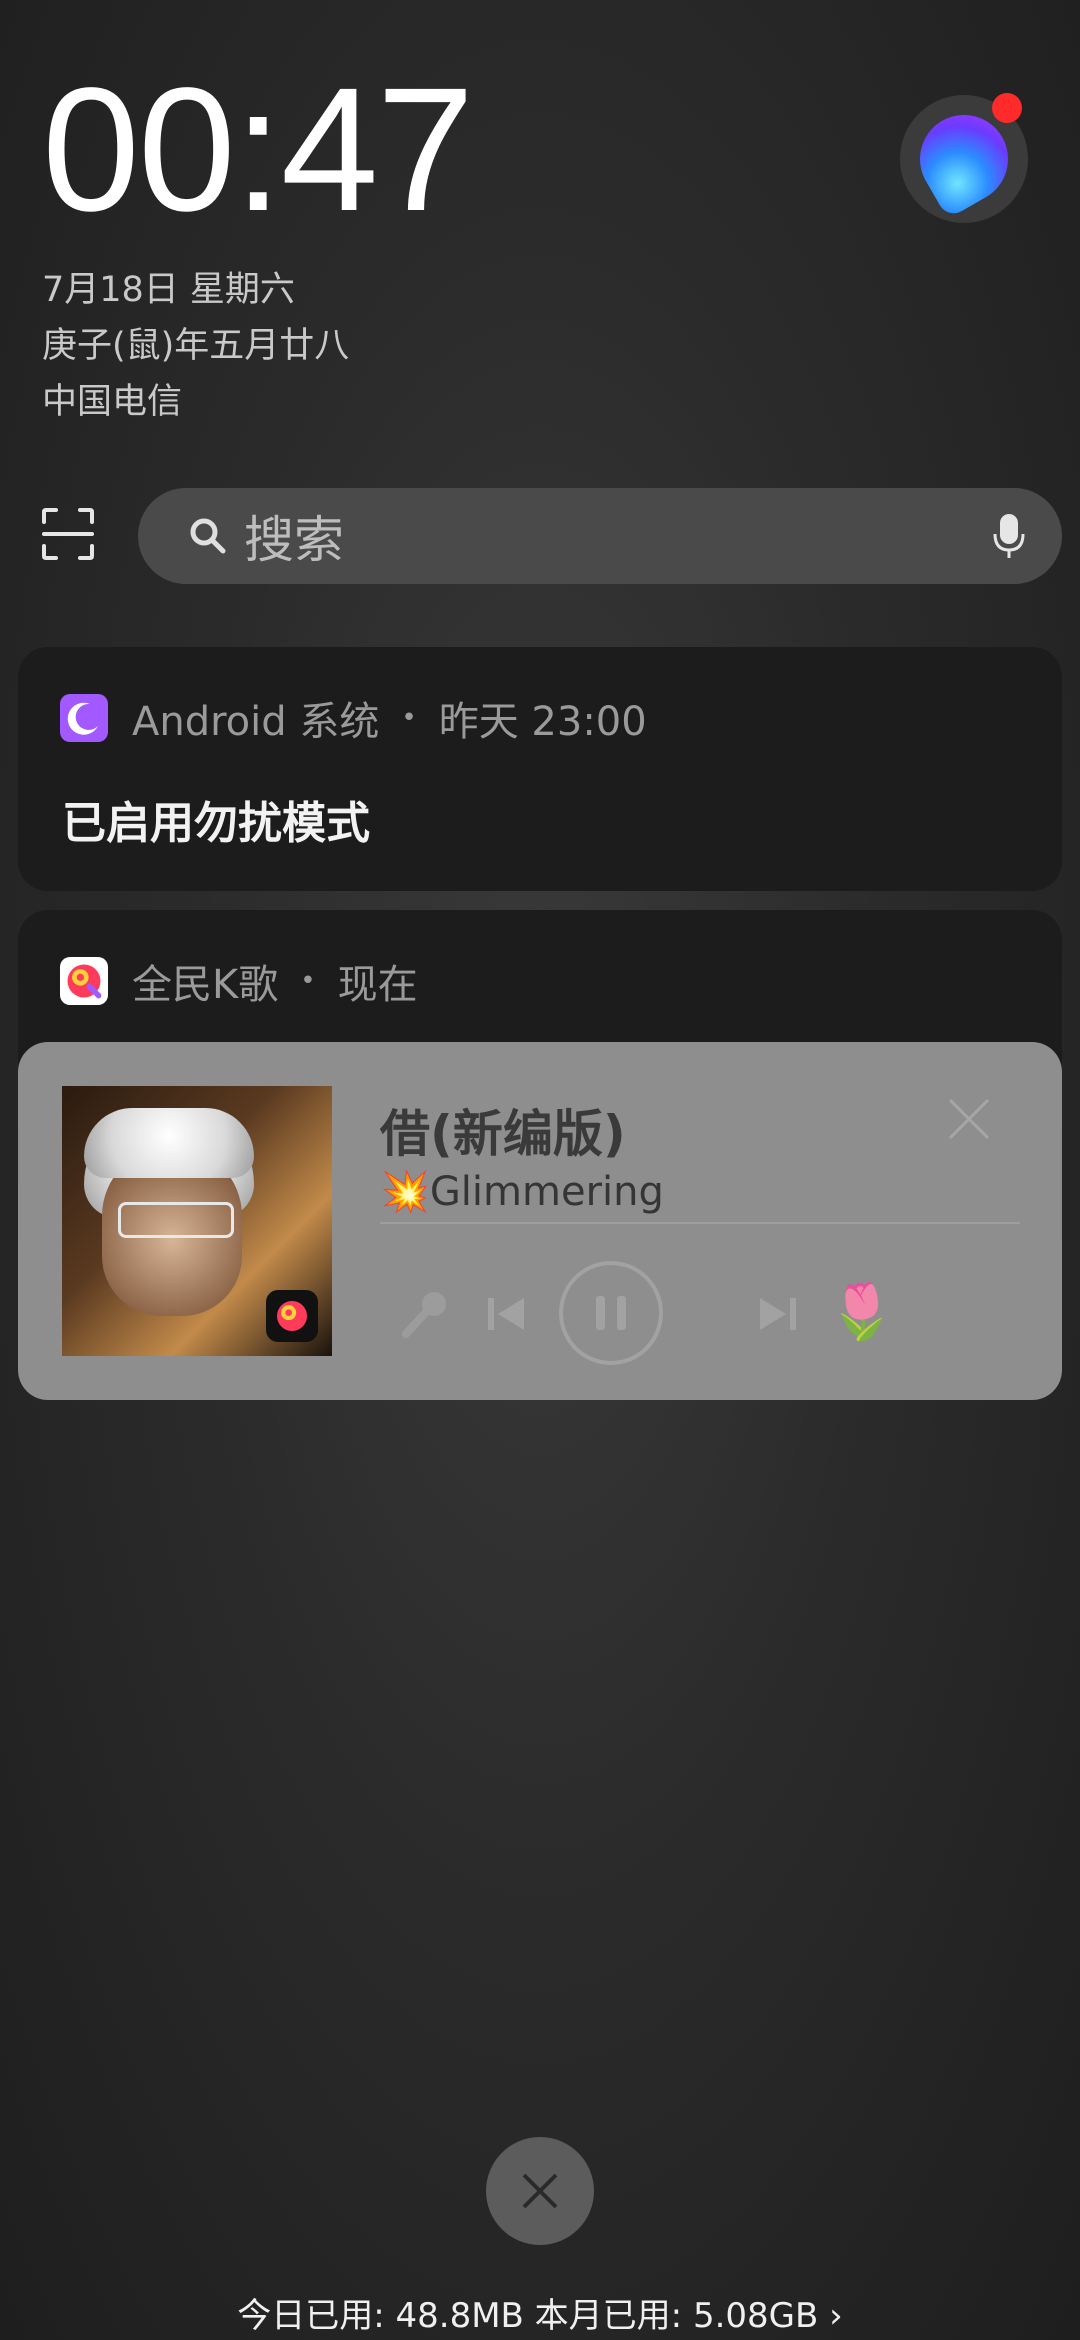 The width and height of the screenshot is (1080, 2340). What do you see at coordinates (836, 2316) in the screenshot?
I see `chevron-right-icon: ›` at bounding box center [836, 2316].